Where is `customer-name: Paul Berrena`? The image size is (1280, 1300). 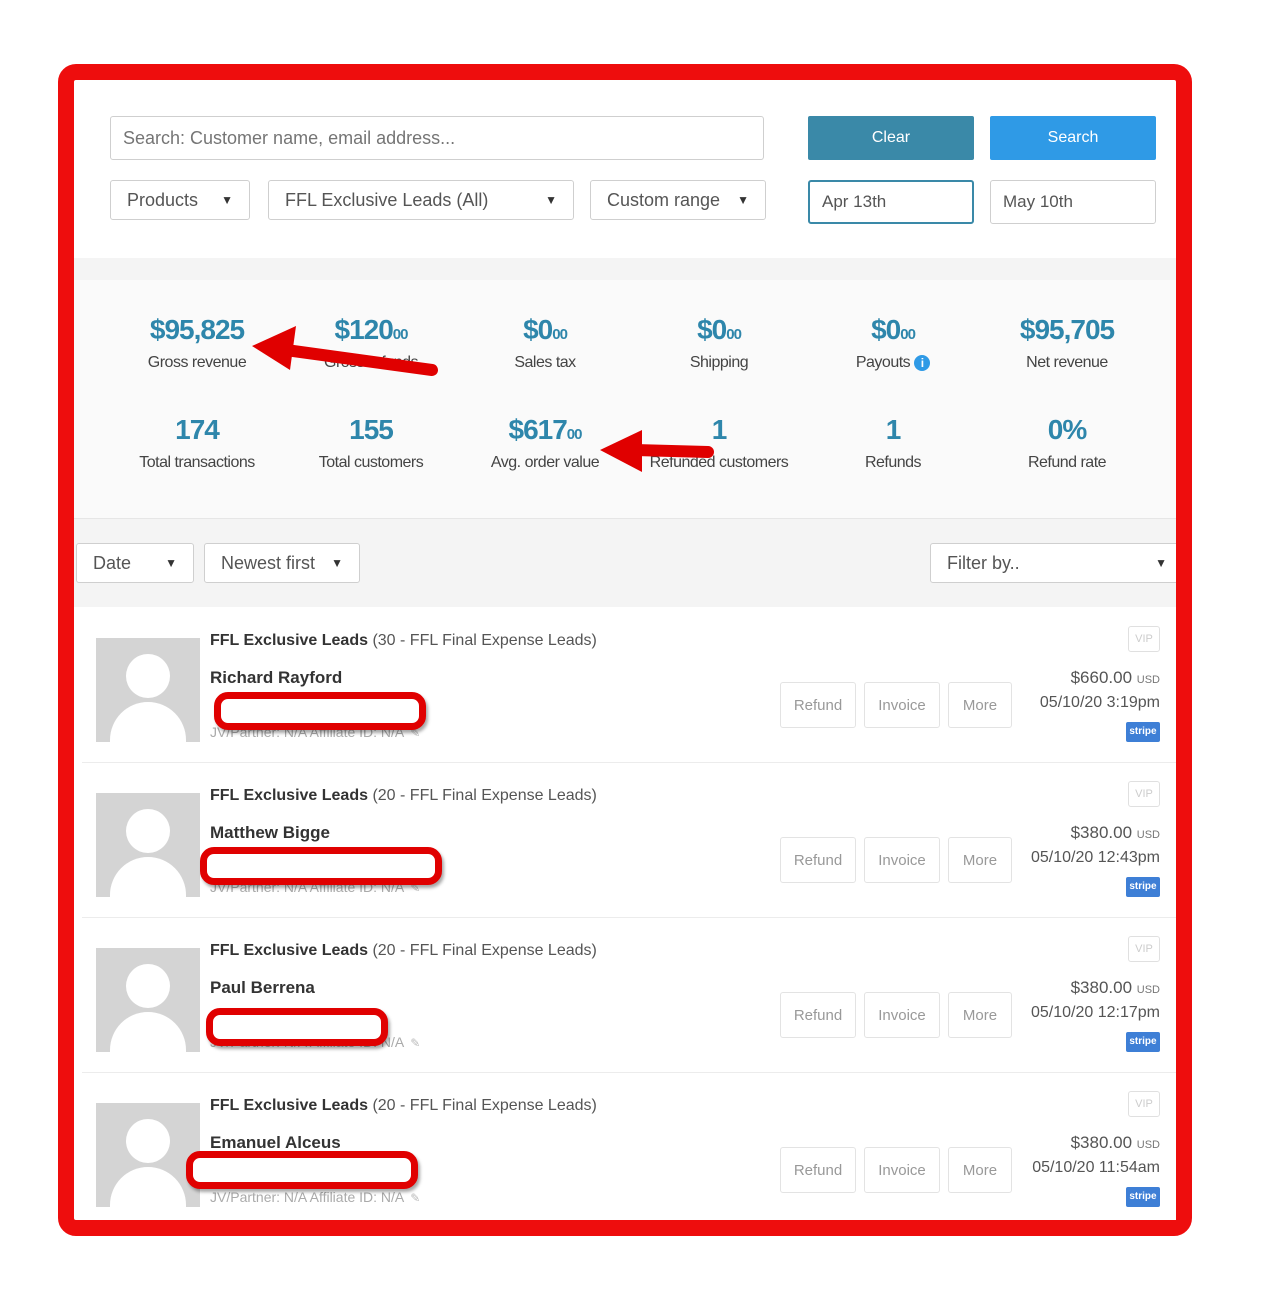 customer-name: Paul Berrena is located at coordinates (262, 988).